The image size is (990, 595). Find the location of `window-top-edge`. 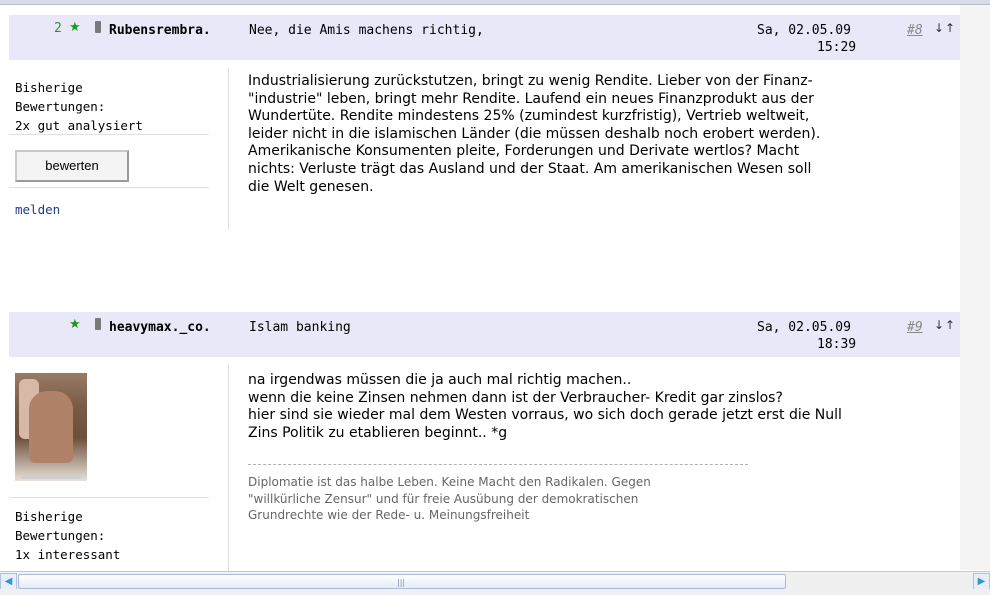

window-top-edge is located at coordinates (495, 2).